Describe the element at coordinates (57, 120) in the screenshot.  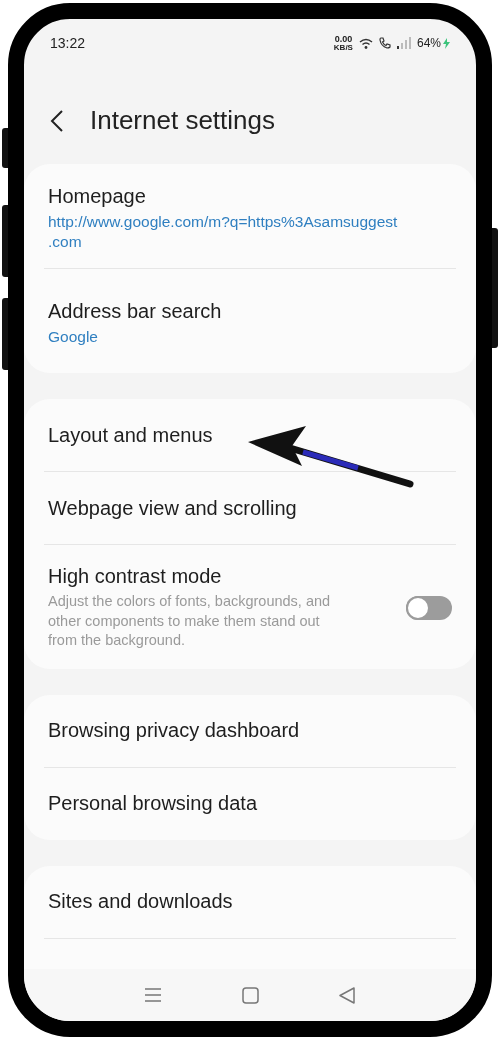
I see `back-icon` at that location.